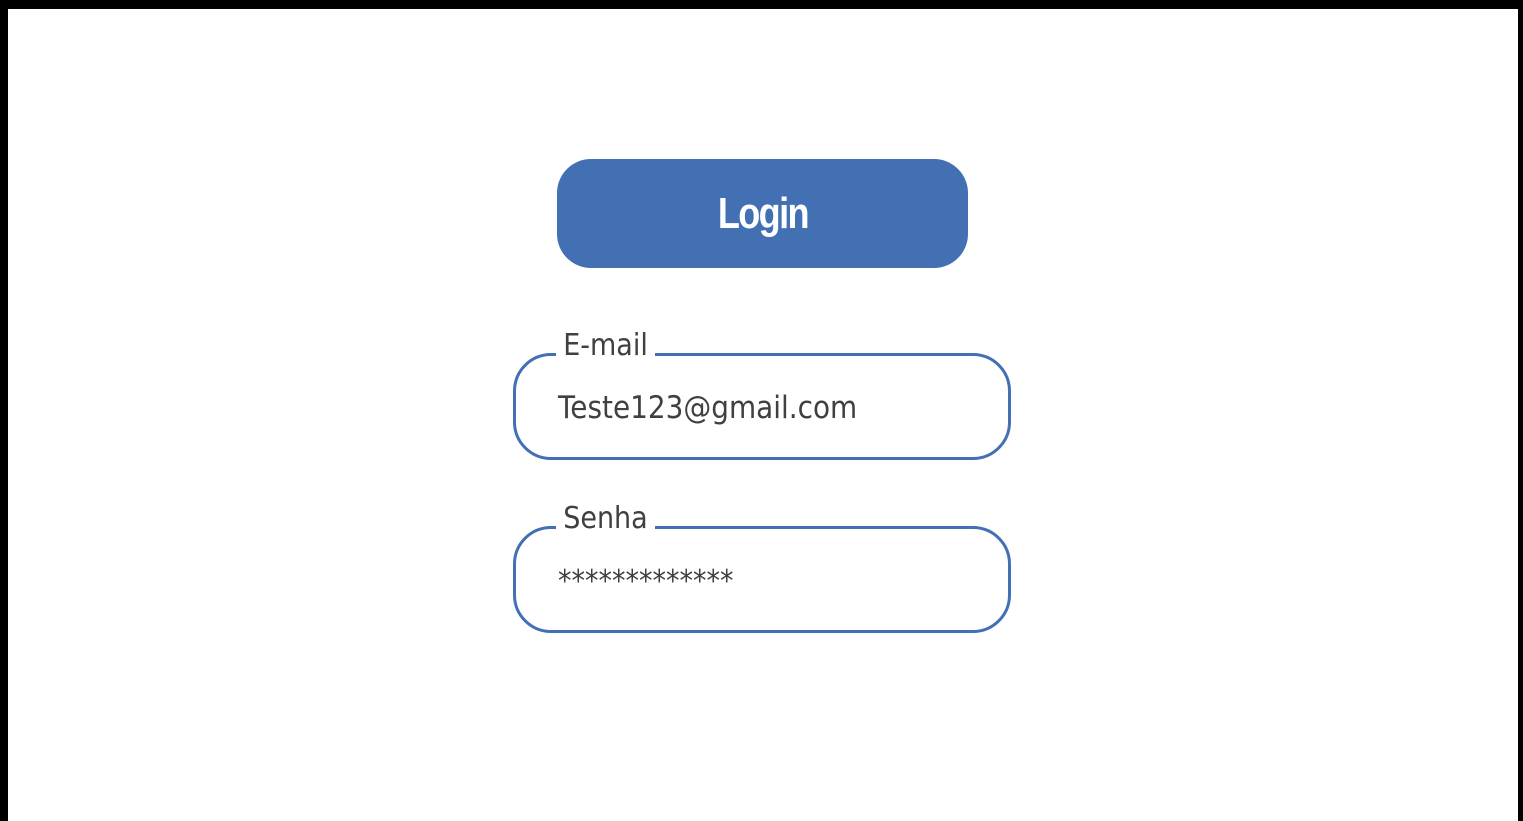 This screenshot has height=821, width=1523. I want to click on login-button-label: Login, so click(763, 213).